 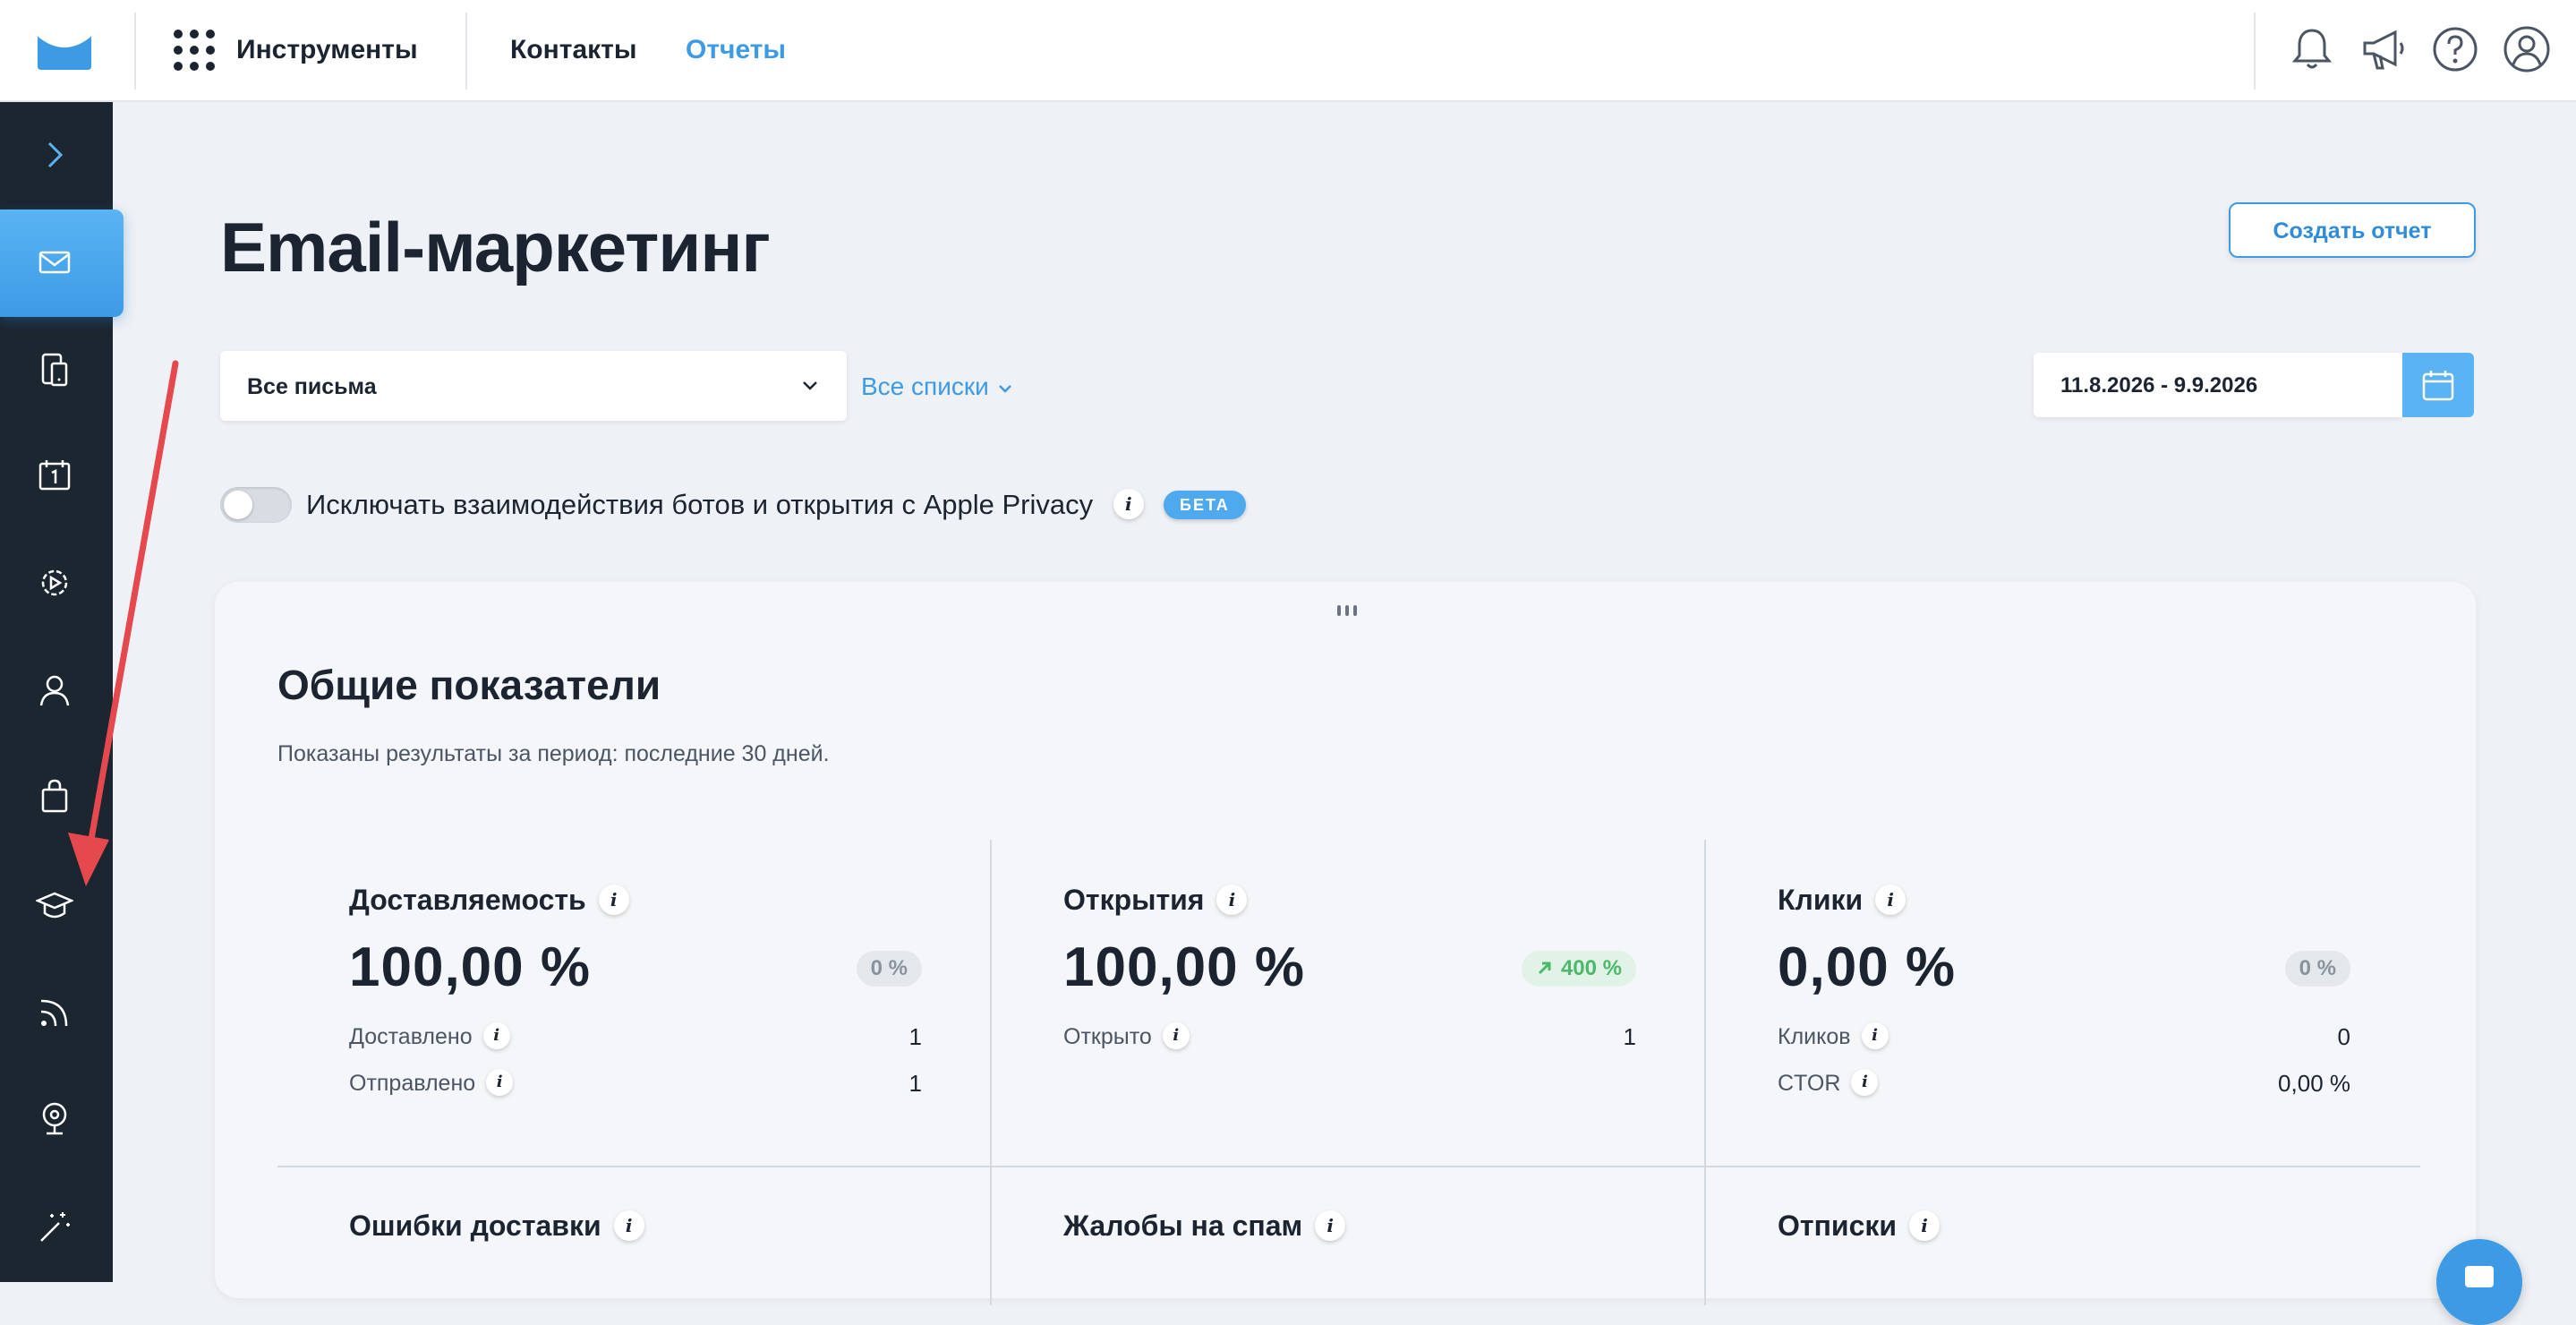 I want to click on magic-wand-icon, so click(x=55, y=1227).